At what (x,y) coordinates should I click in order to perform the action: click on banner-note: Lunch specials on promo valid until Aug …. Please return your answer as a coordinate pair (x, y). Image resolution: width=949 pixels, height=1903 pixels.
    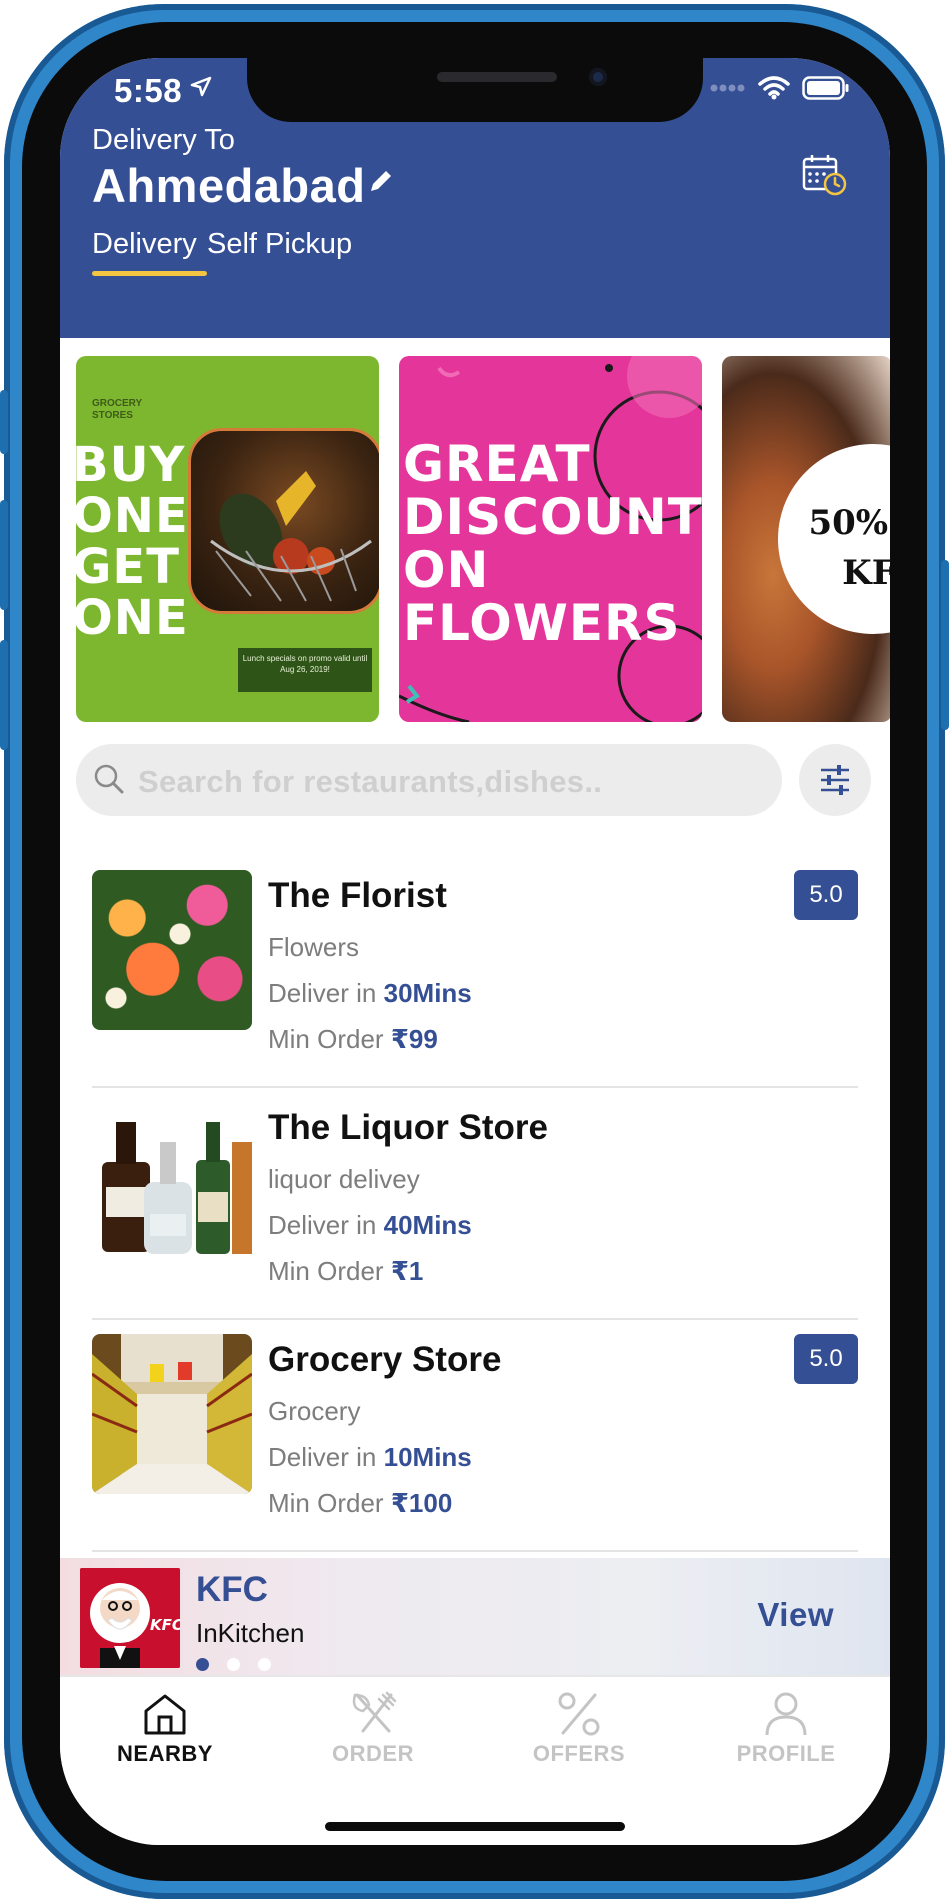
    Looking at the image, I should click on (305, 670).